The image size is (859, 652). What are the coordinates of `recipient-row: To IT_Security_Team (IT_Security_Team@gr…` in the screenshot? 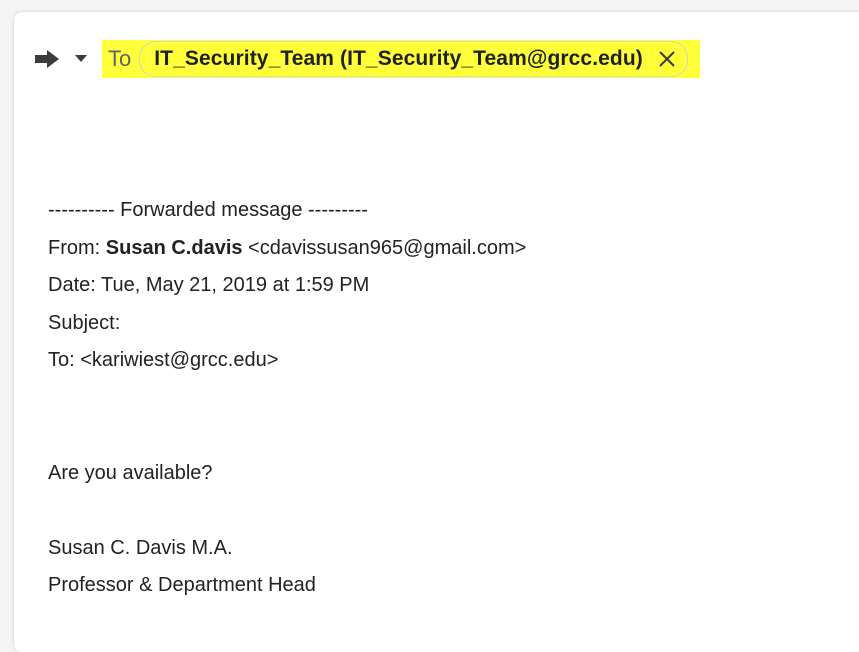 It's located at (367, 59).